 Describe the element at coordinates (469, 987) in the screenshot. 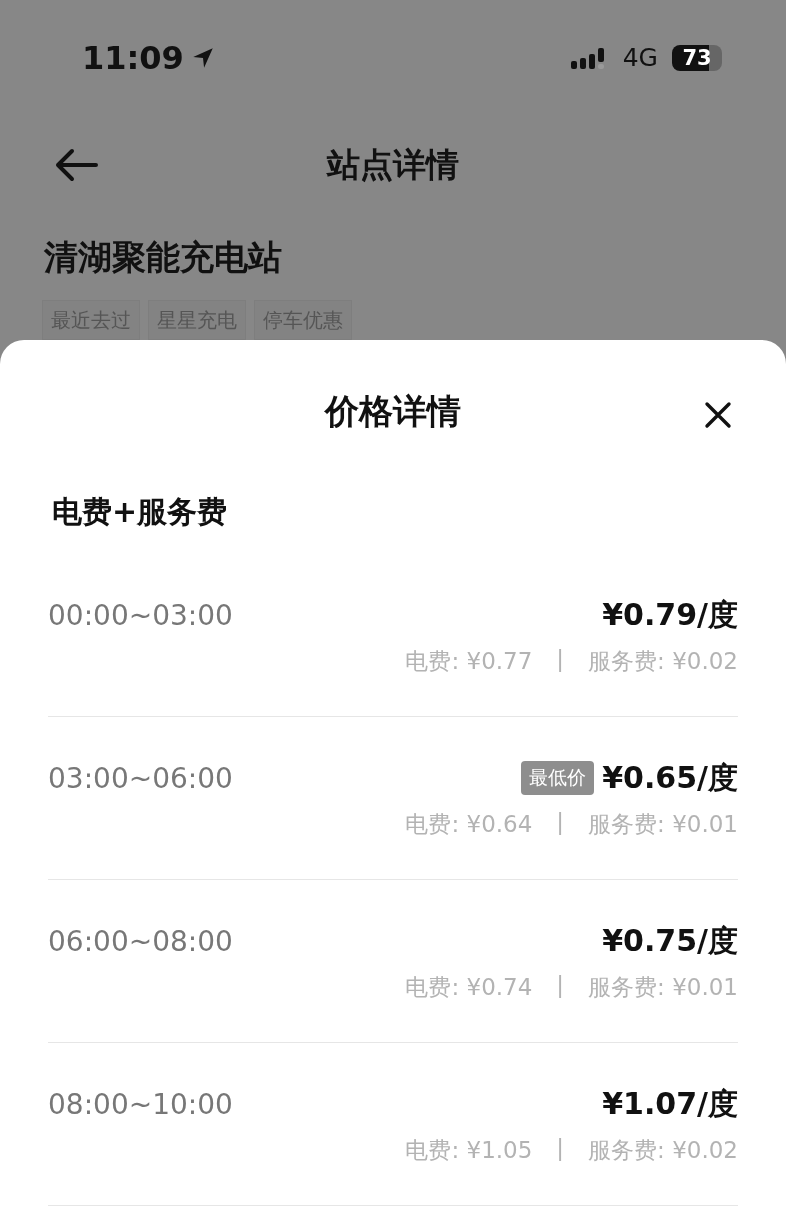

I see `electricity-fee: 电费: ¥0.74` at that location.